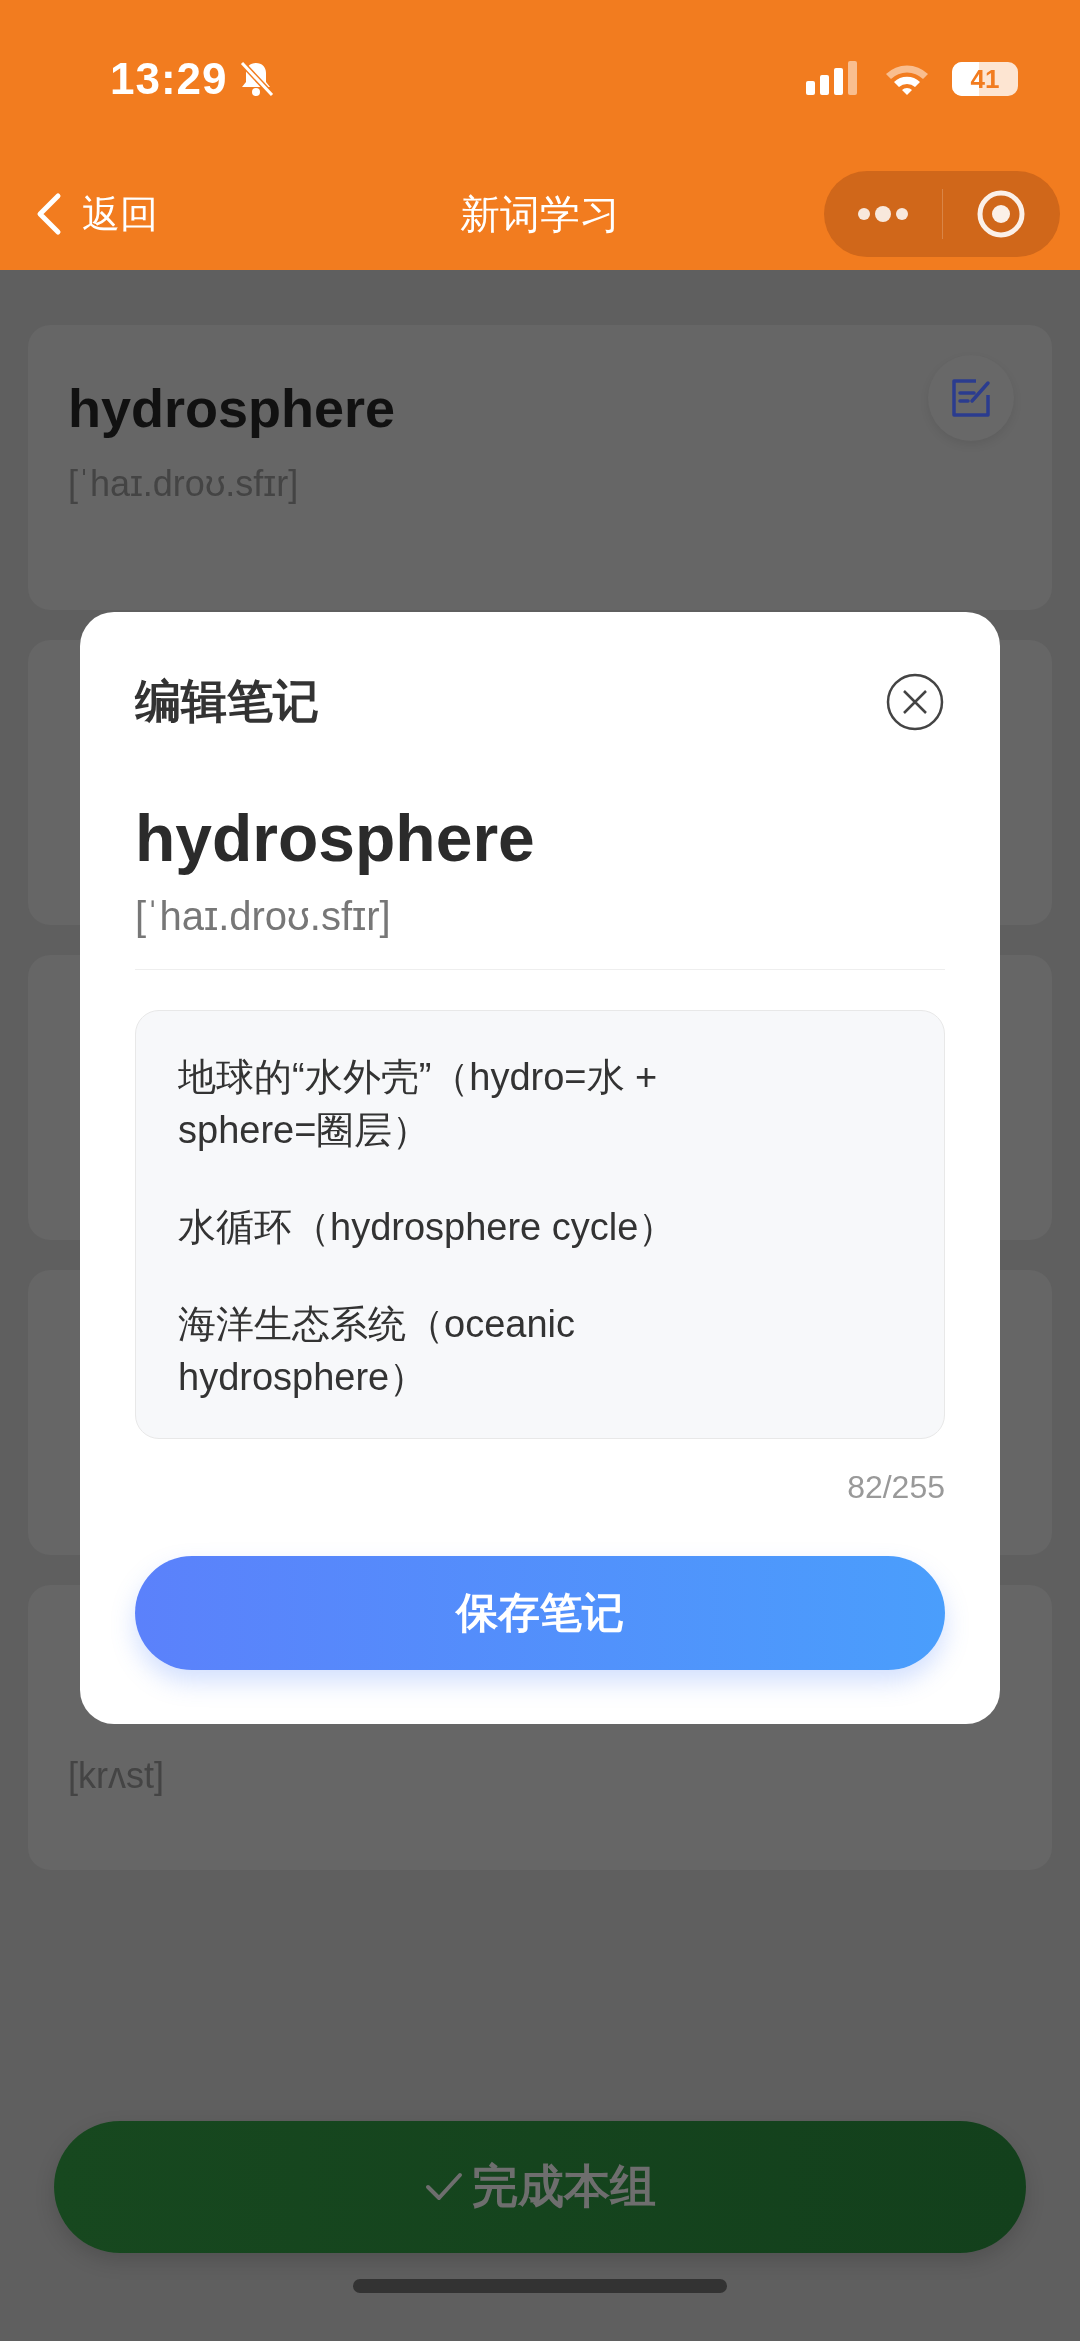  Describe the element at coordinates (428, 1227) in the screenshot. I see `note-paragraph: 水循环（hydrosphere cycle）` at that location.